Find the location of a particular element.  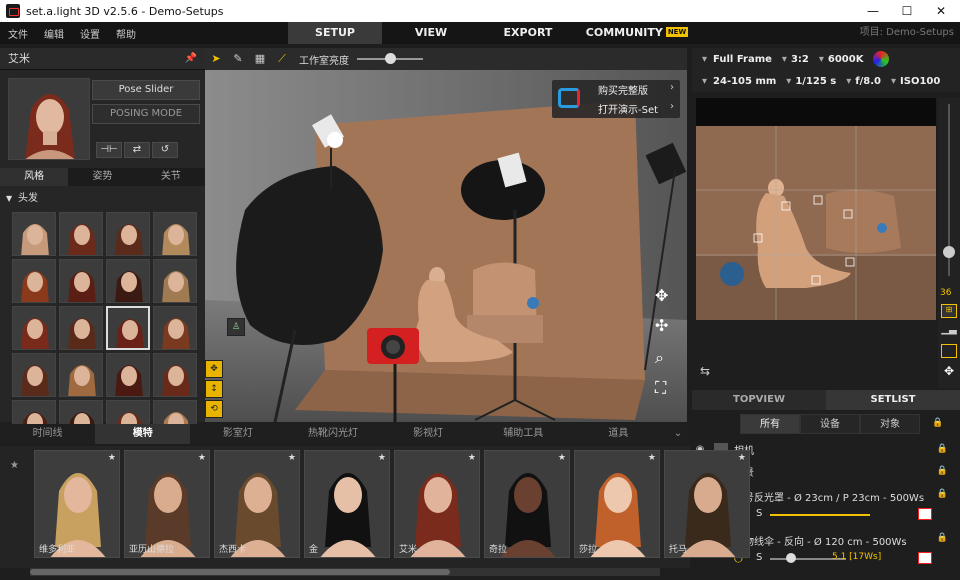

move-tool-icon: ✥ is located at coordinates (214, 369).